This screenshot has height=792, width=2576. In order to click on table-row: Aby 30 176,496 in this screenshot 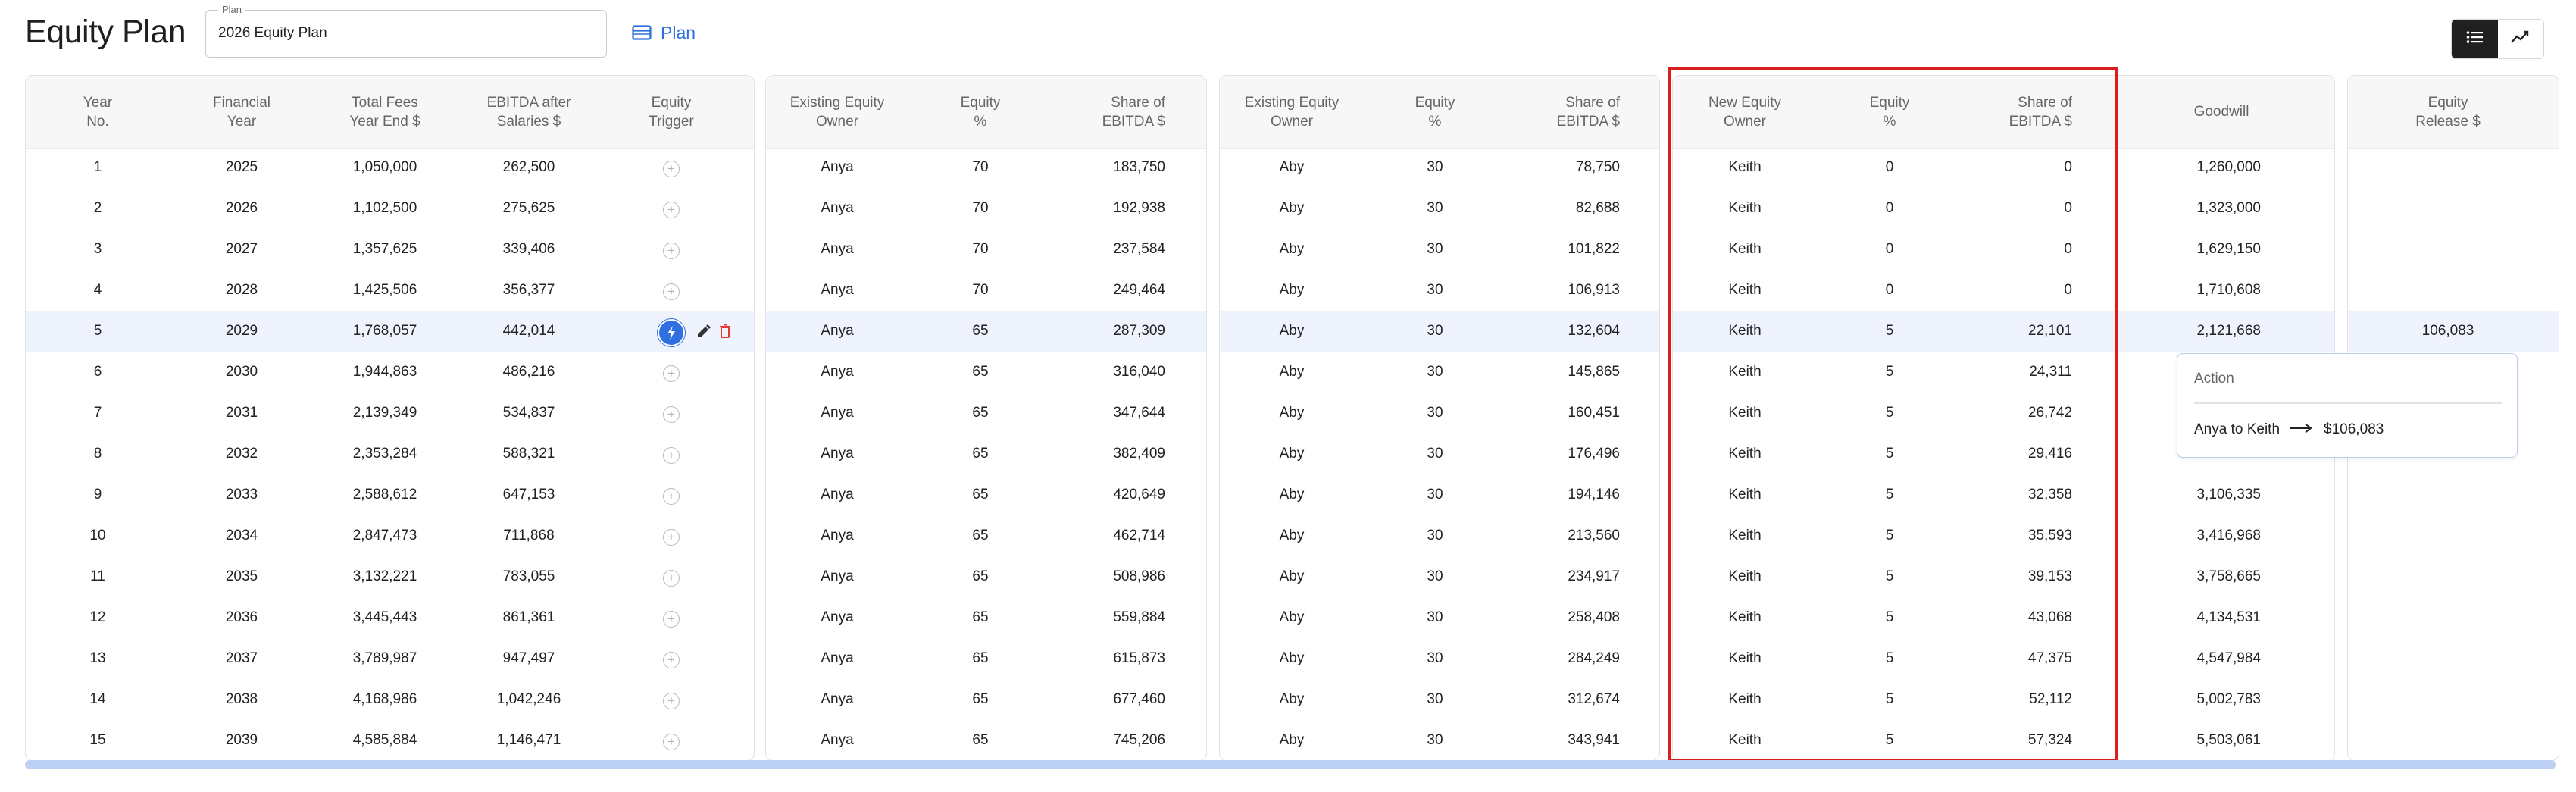, I will do `click(1439, 454)`.